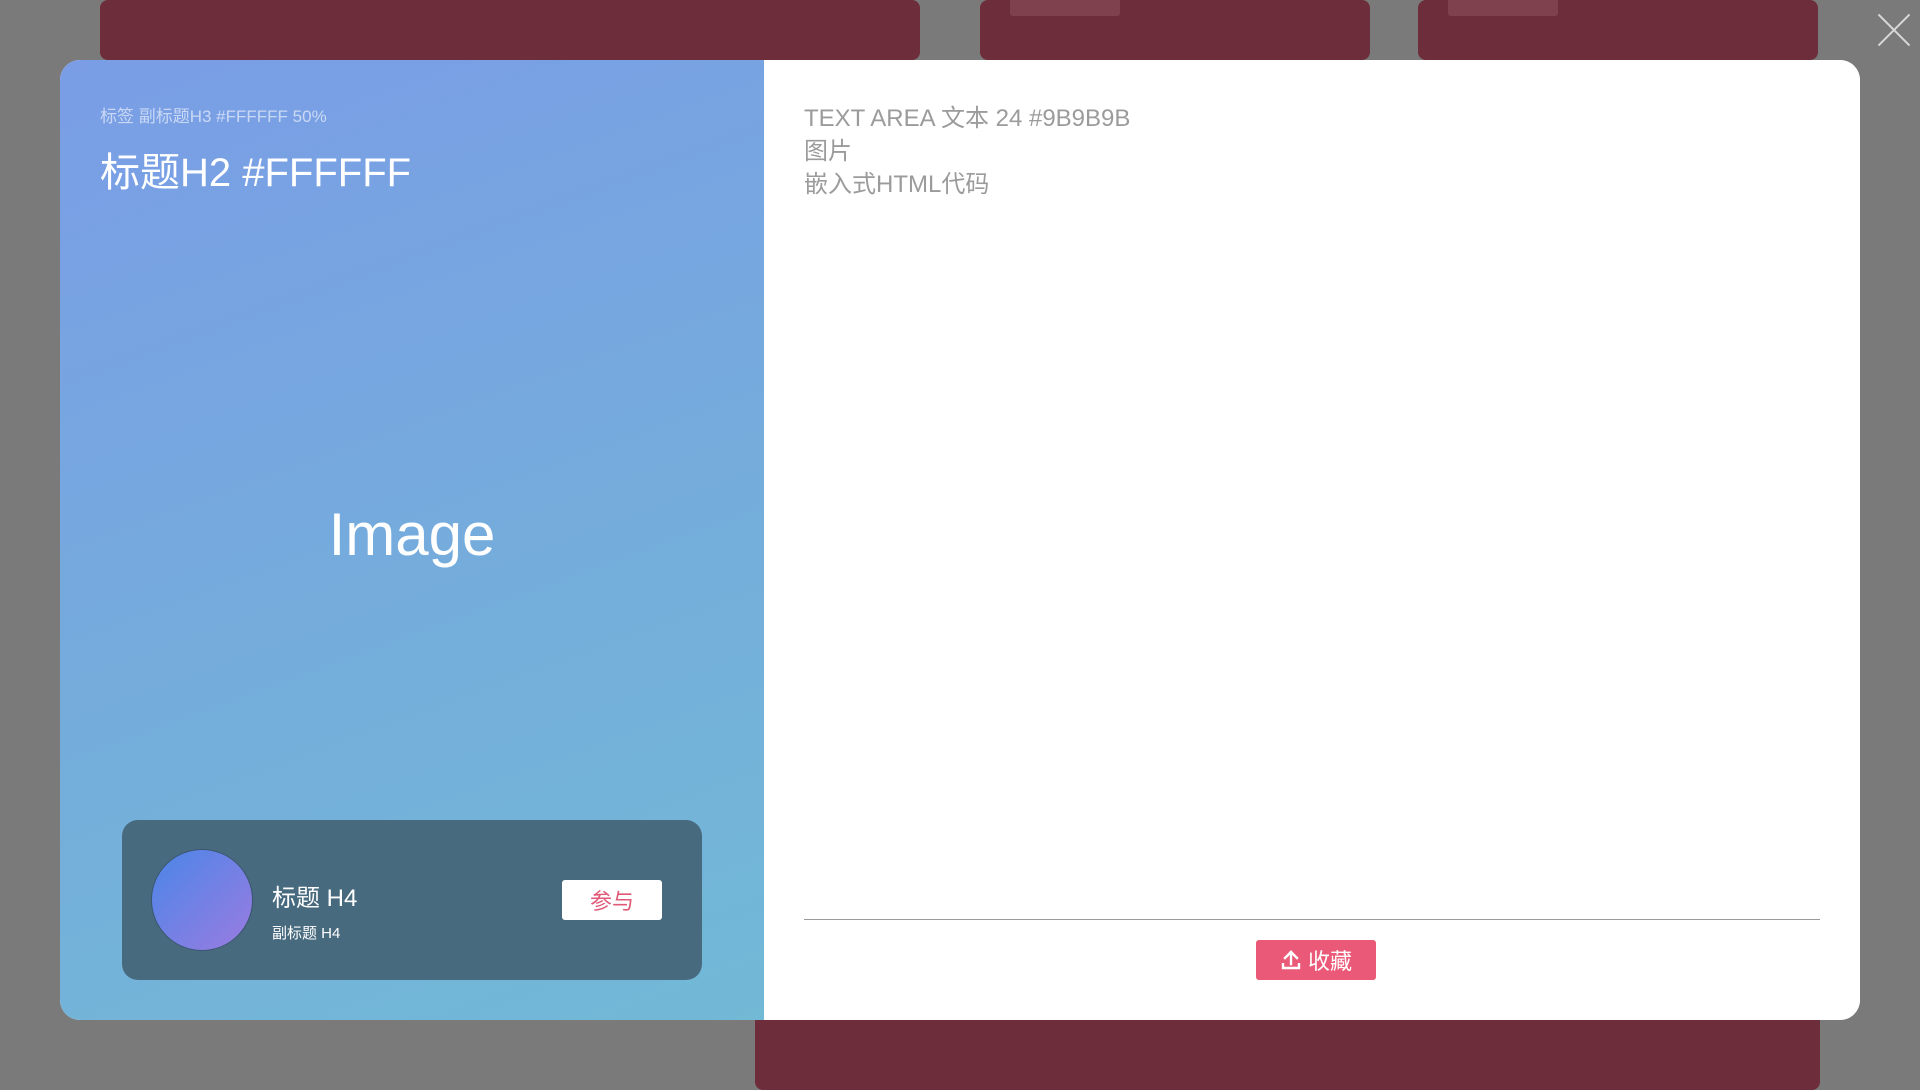 This screenshot has width=1920, height=1090. I want to click on text-area-line: 嵌入式HTML代码, so click(897, 184).